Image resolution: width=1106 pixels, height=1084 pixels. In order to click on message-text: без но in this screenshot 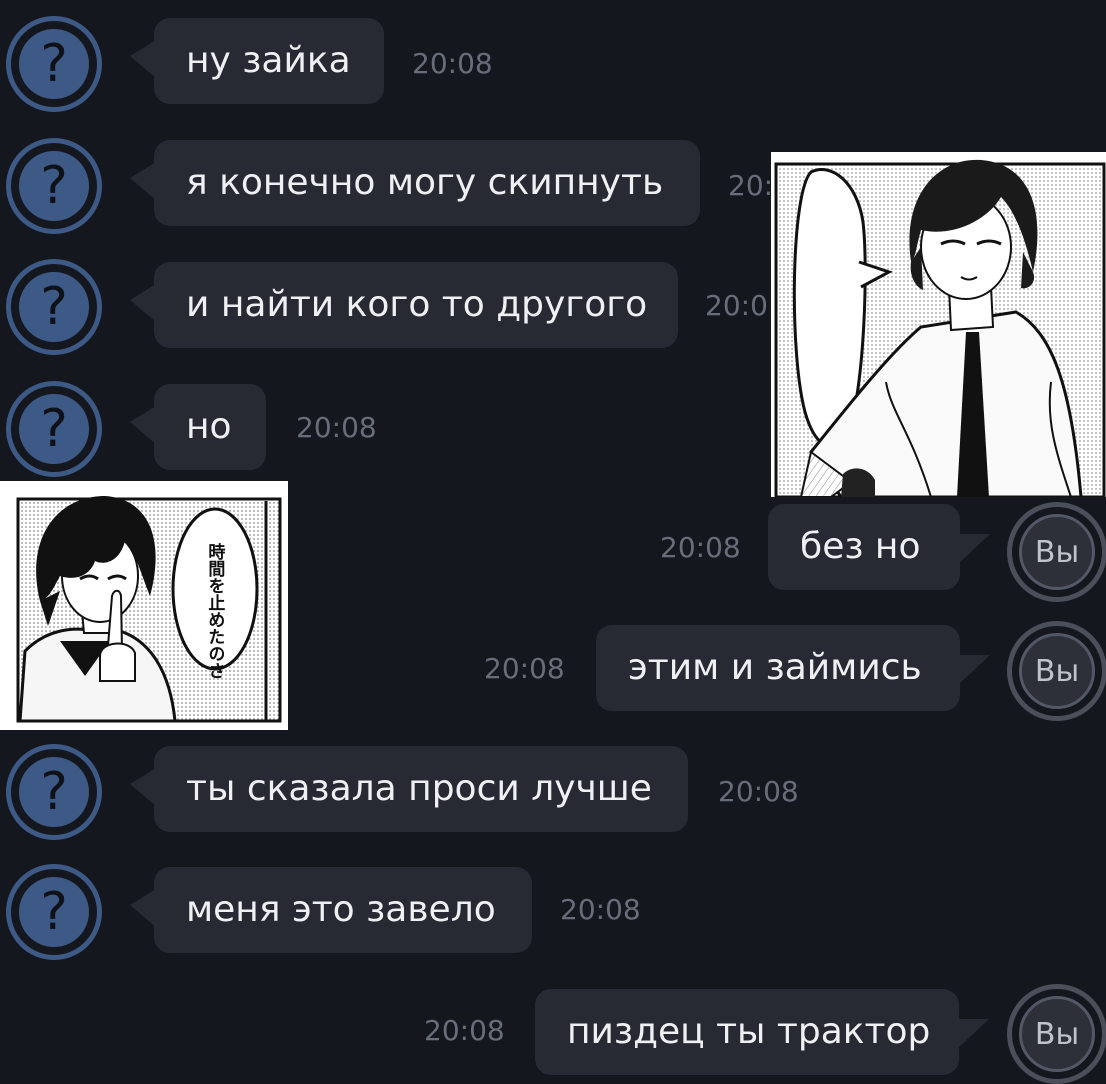, I will do `click(860, 546)`.